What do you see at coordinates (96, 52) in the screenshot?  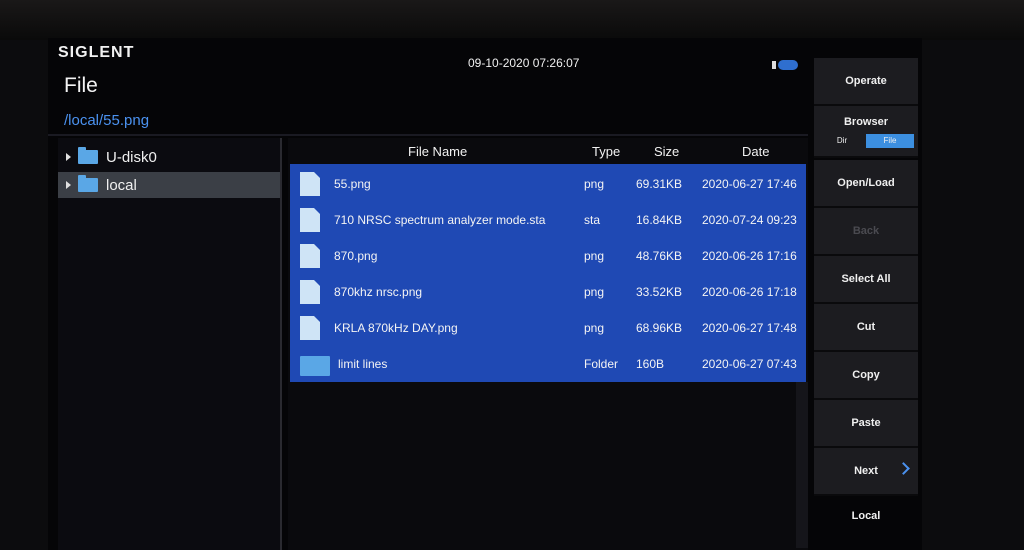 I see `brand-logo: SIGLENT` at bounding box center [96, 52].